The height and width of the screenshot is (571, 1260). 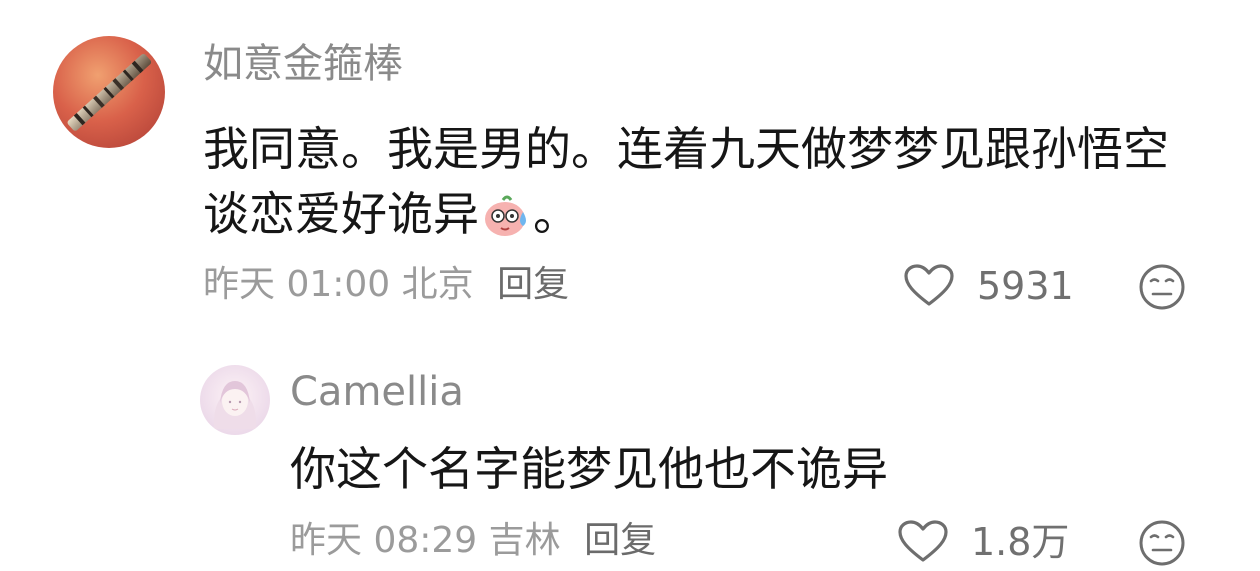 I want to click on comment-location: 北京, so click(x=437, y=284).